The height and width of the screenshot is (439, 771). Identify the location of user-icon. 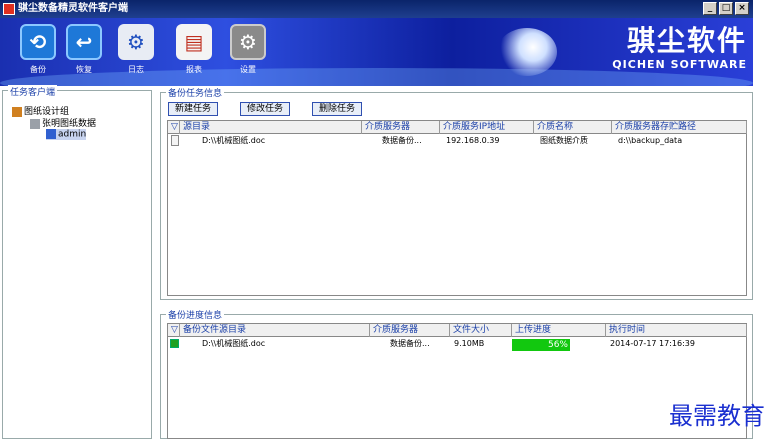
(51, 134).